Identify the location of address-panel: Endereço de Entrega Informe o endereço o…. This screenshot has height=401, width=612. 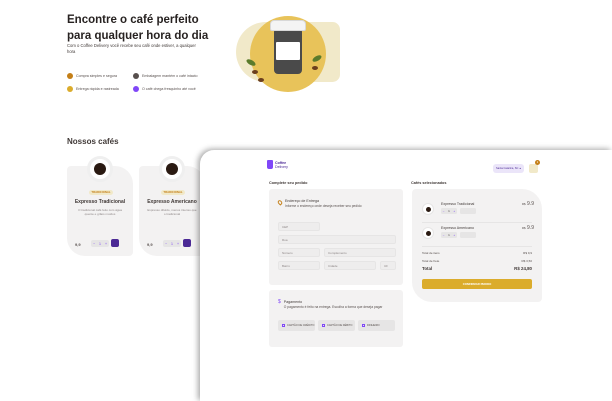
(336, 237).